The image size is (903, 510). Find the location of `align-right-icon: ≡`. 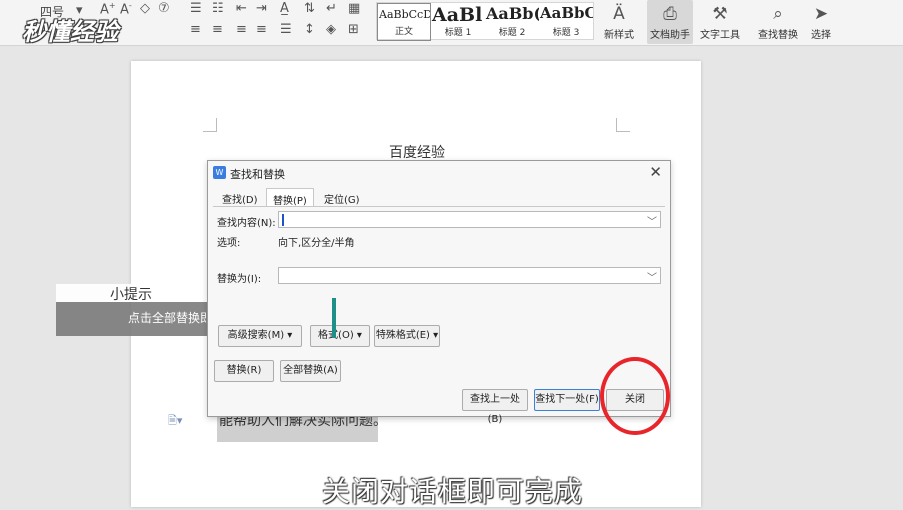

align-right-icon: ≡ is located at coordinates (241, 29).